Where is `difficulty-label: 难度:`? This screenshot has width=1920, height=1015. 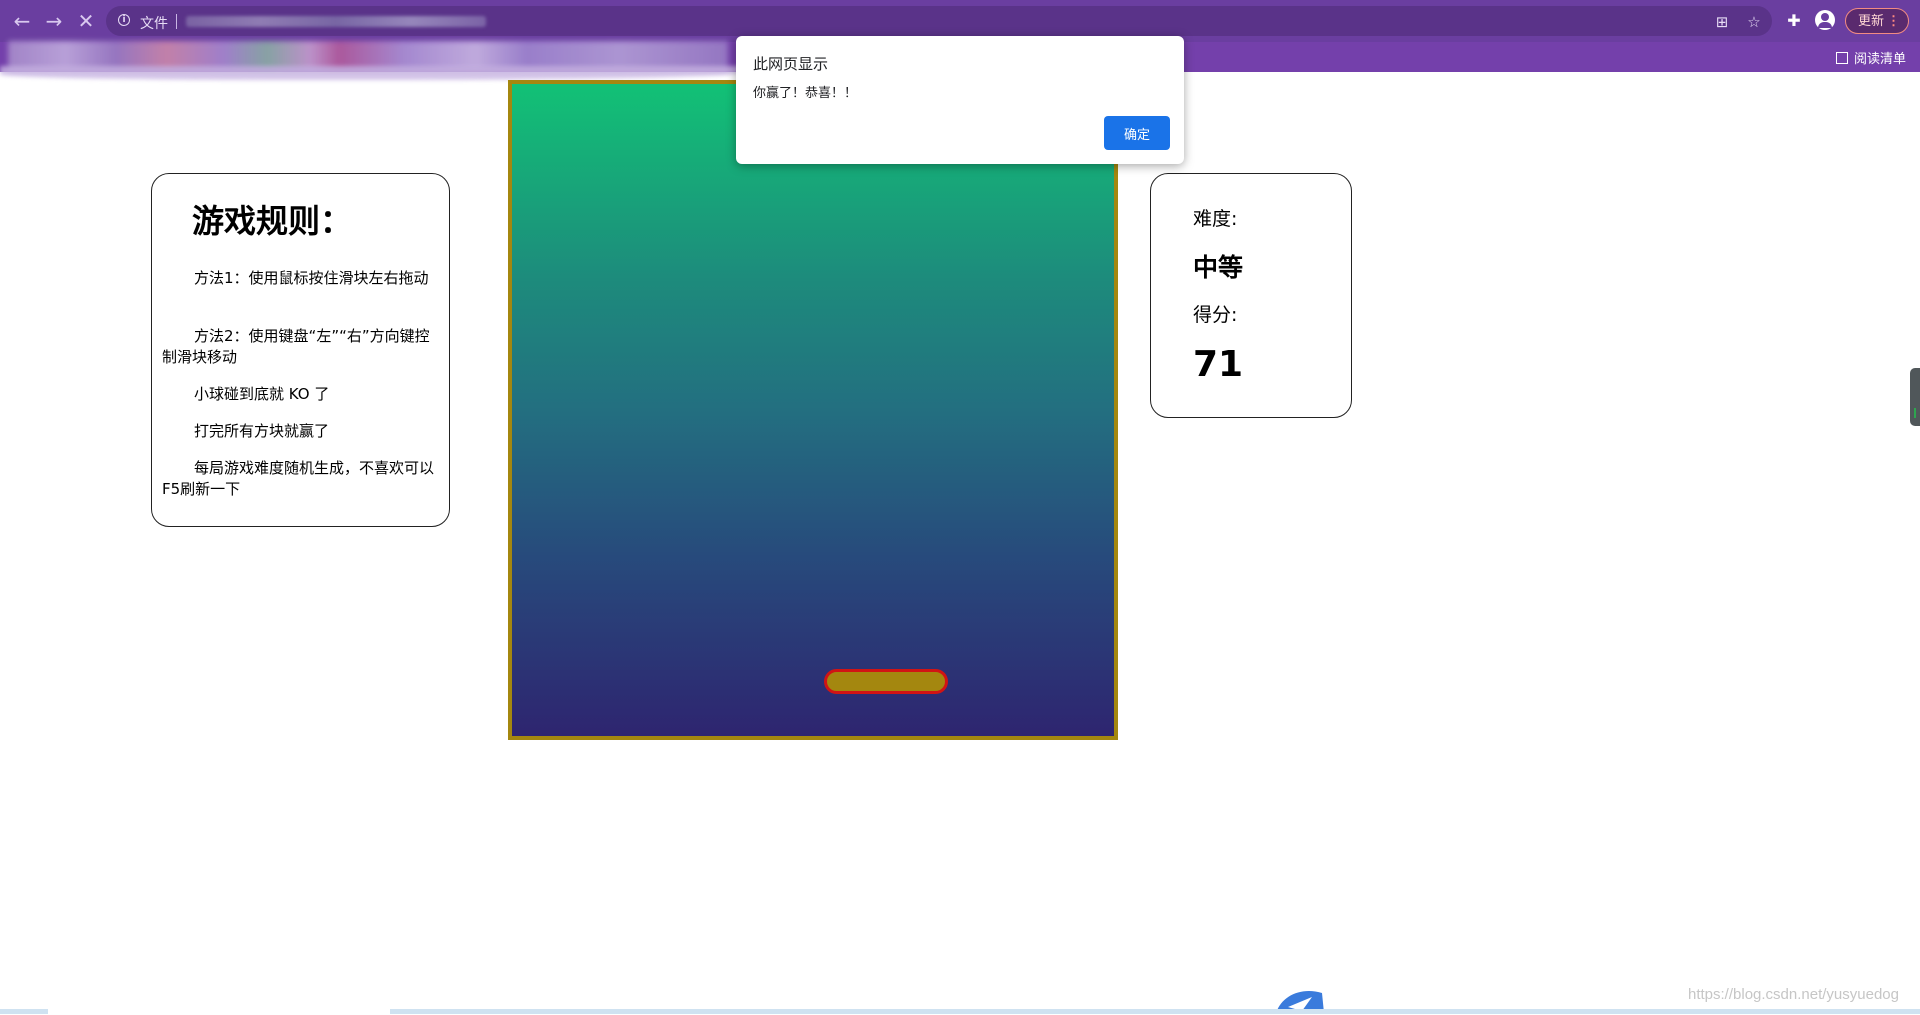 difficulty-label: 难度: is located at coordinates (1215, 219).